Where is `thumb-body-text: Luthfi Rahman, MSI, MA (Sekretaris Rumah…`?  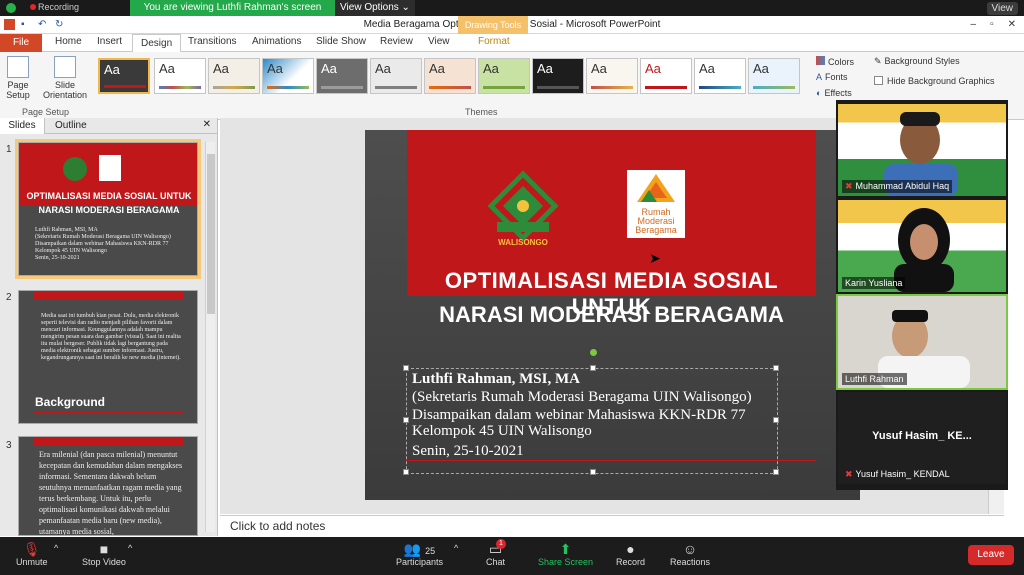 thumb-body-text: Luthfi Rahman, MSI, MA (Sekretaris Rumah… is located at coordinates (103, 244).